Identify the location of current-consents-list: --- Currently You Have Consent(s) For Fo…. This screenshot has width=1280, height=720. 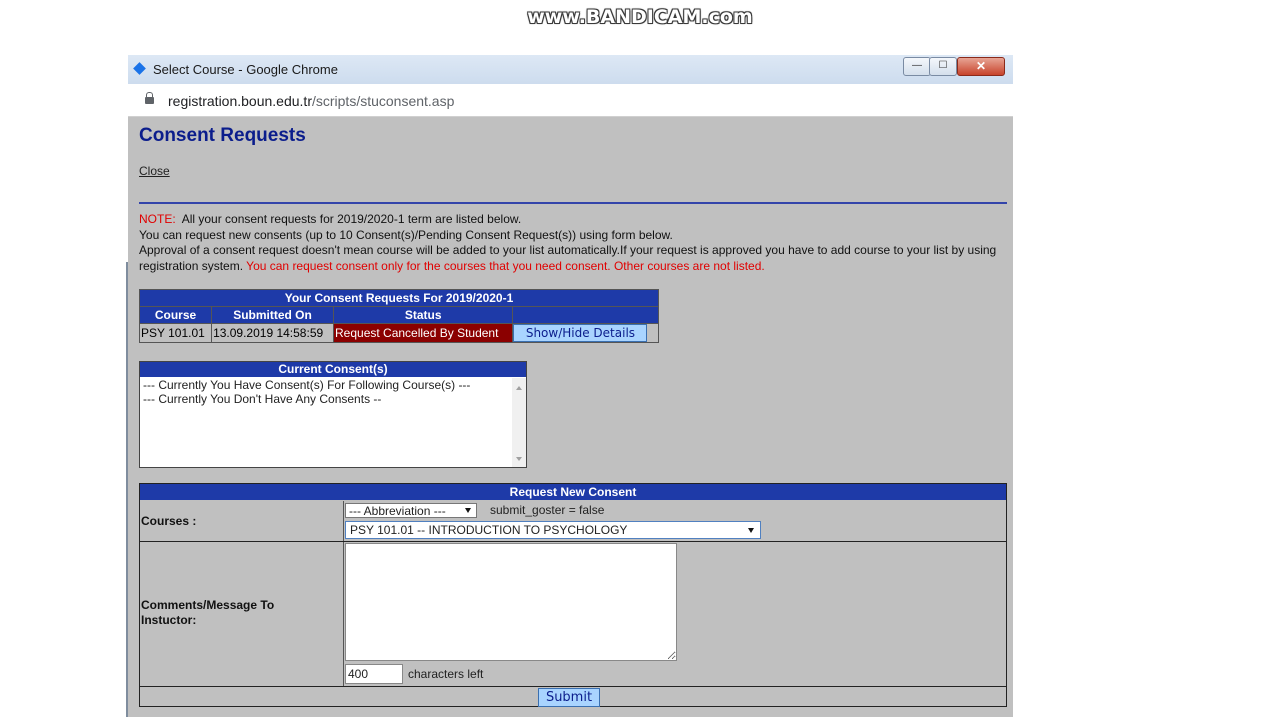
(327, 422).